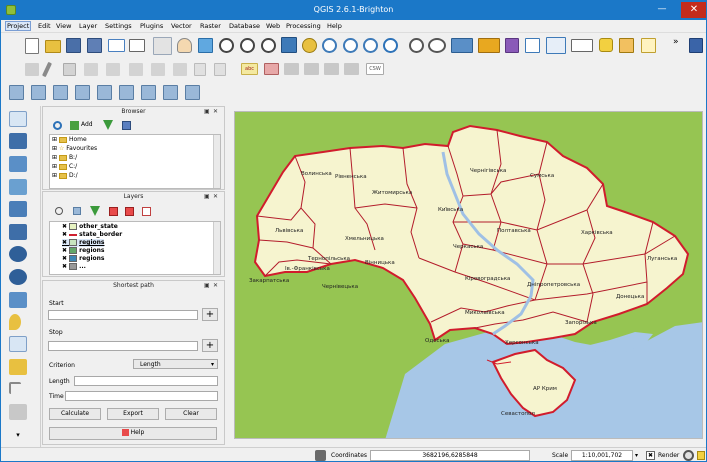  Describe the element at coordinates (636, 455) in the screenshot. I see `scale-dropdown-icon: ▾` at that location.